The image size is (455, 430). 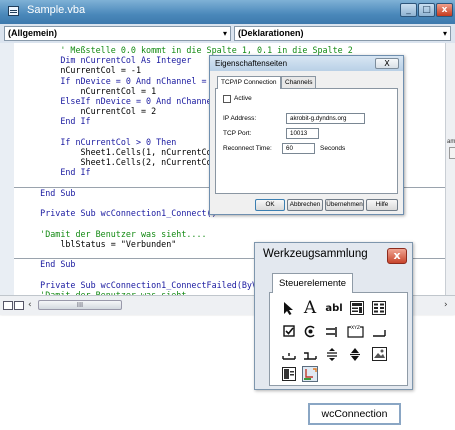 What do you see at coordinates (299, 82) in the screenshot?
I see `tab-channels: Channels` at bounding box center [299, 82].